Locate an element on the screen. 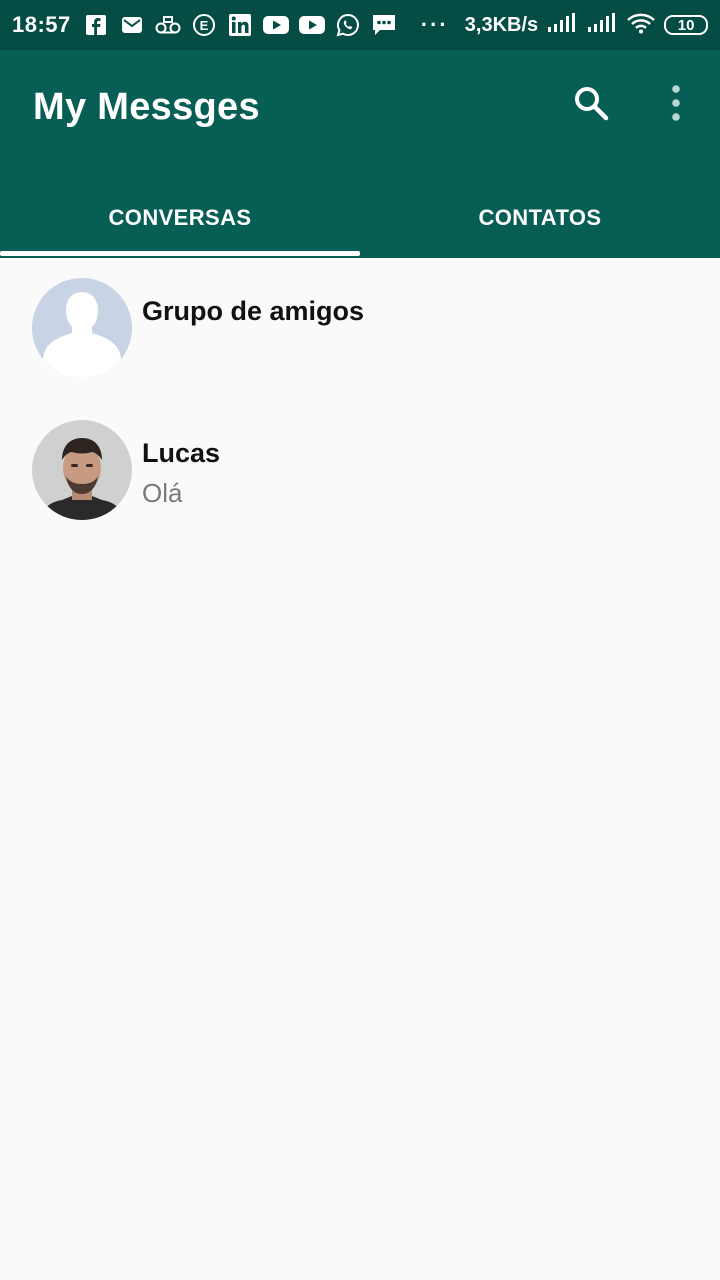  last-message: Olá is located at coordinates (162, 493).